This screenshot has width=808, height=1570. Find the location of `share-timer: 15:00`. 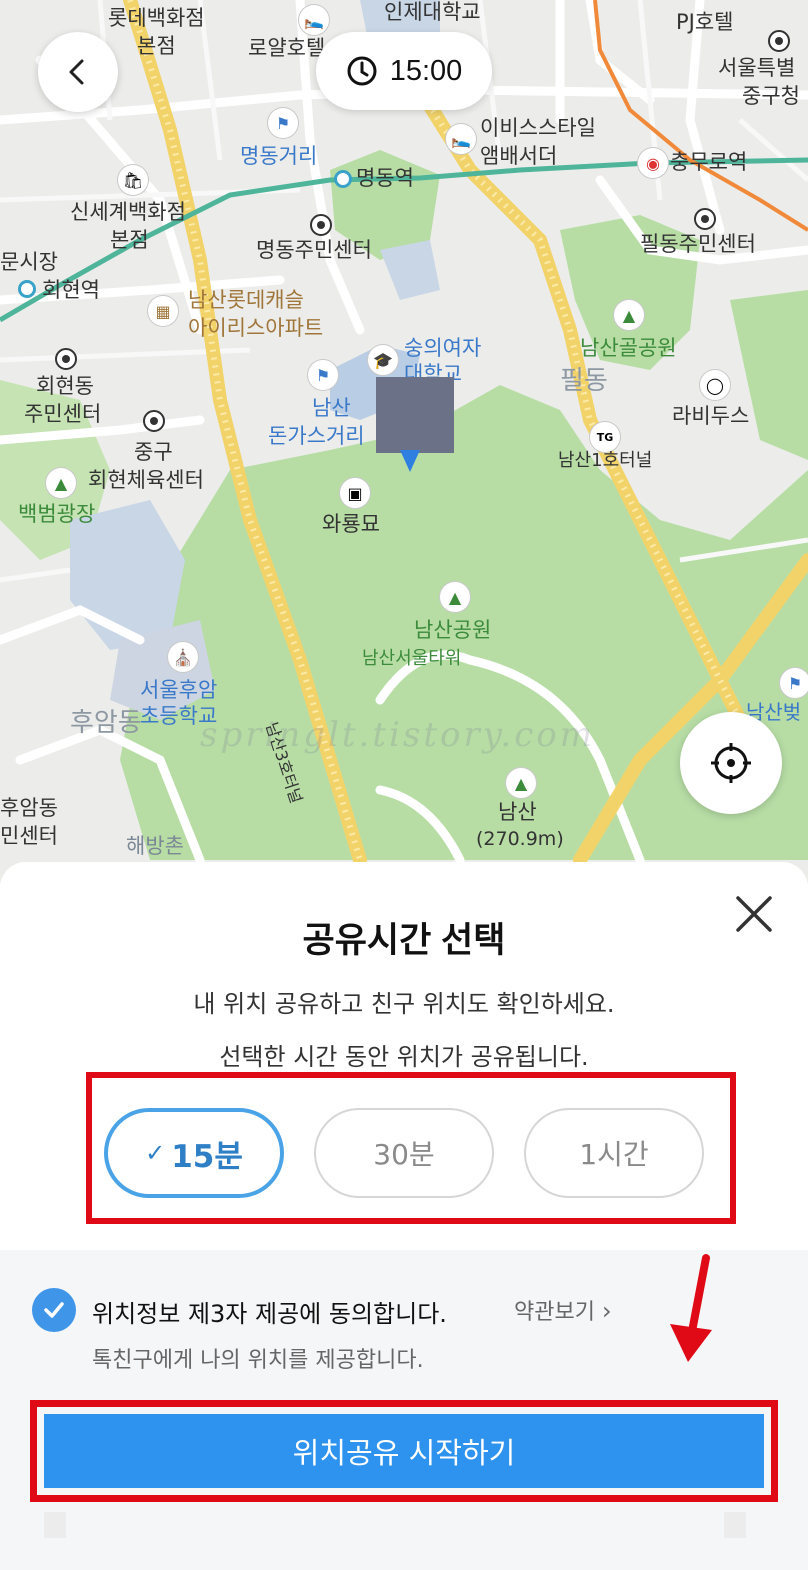

share-timer: 15:00 is located at coordinates (404, 71).